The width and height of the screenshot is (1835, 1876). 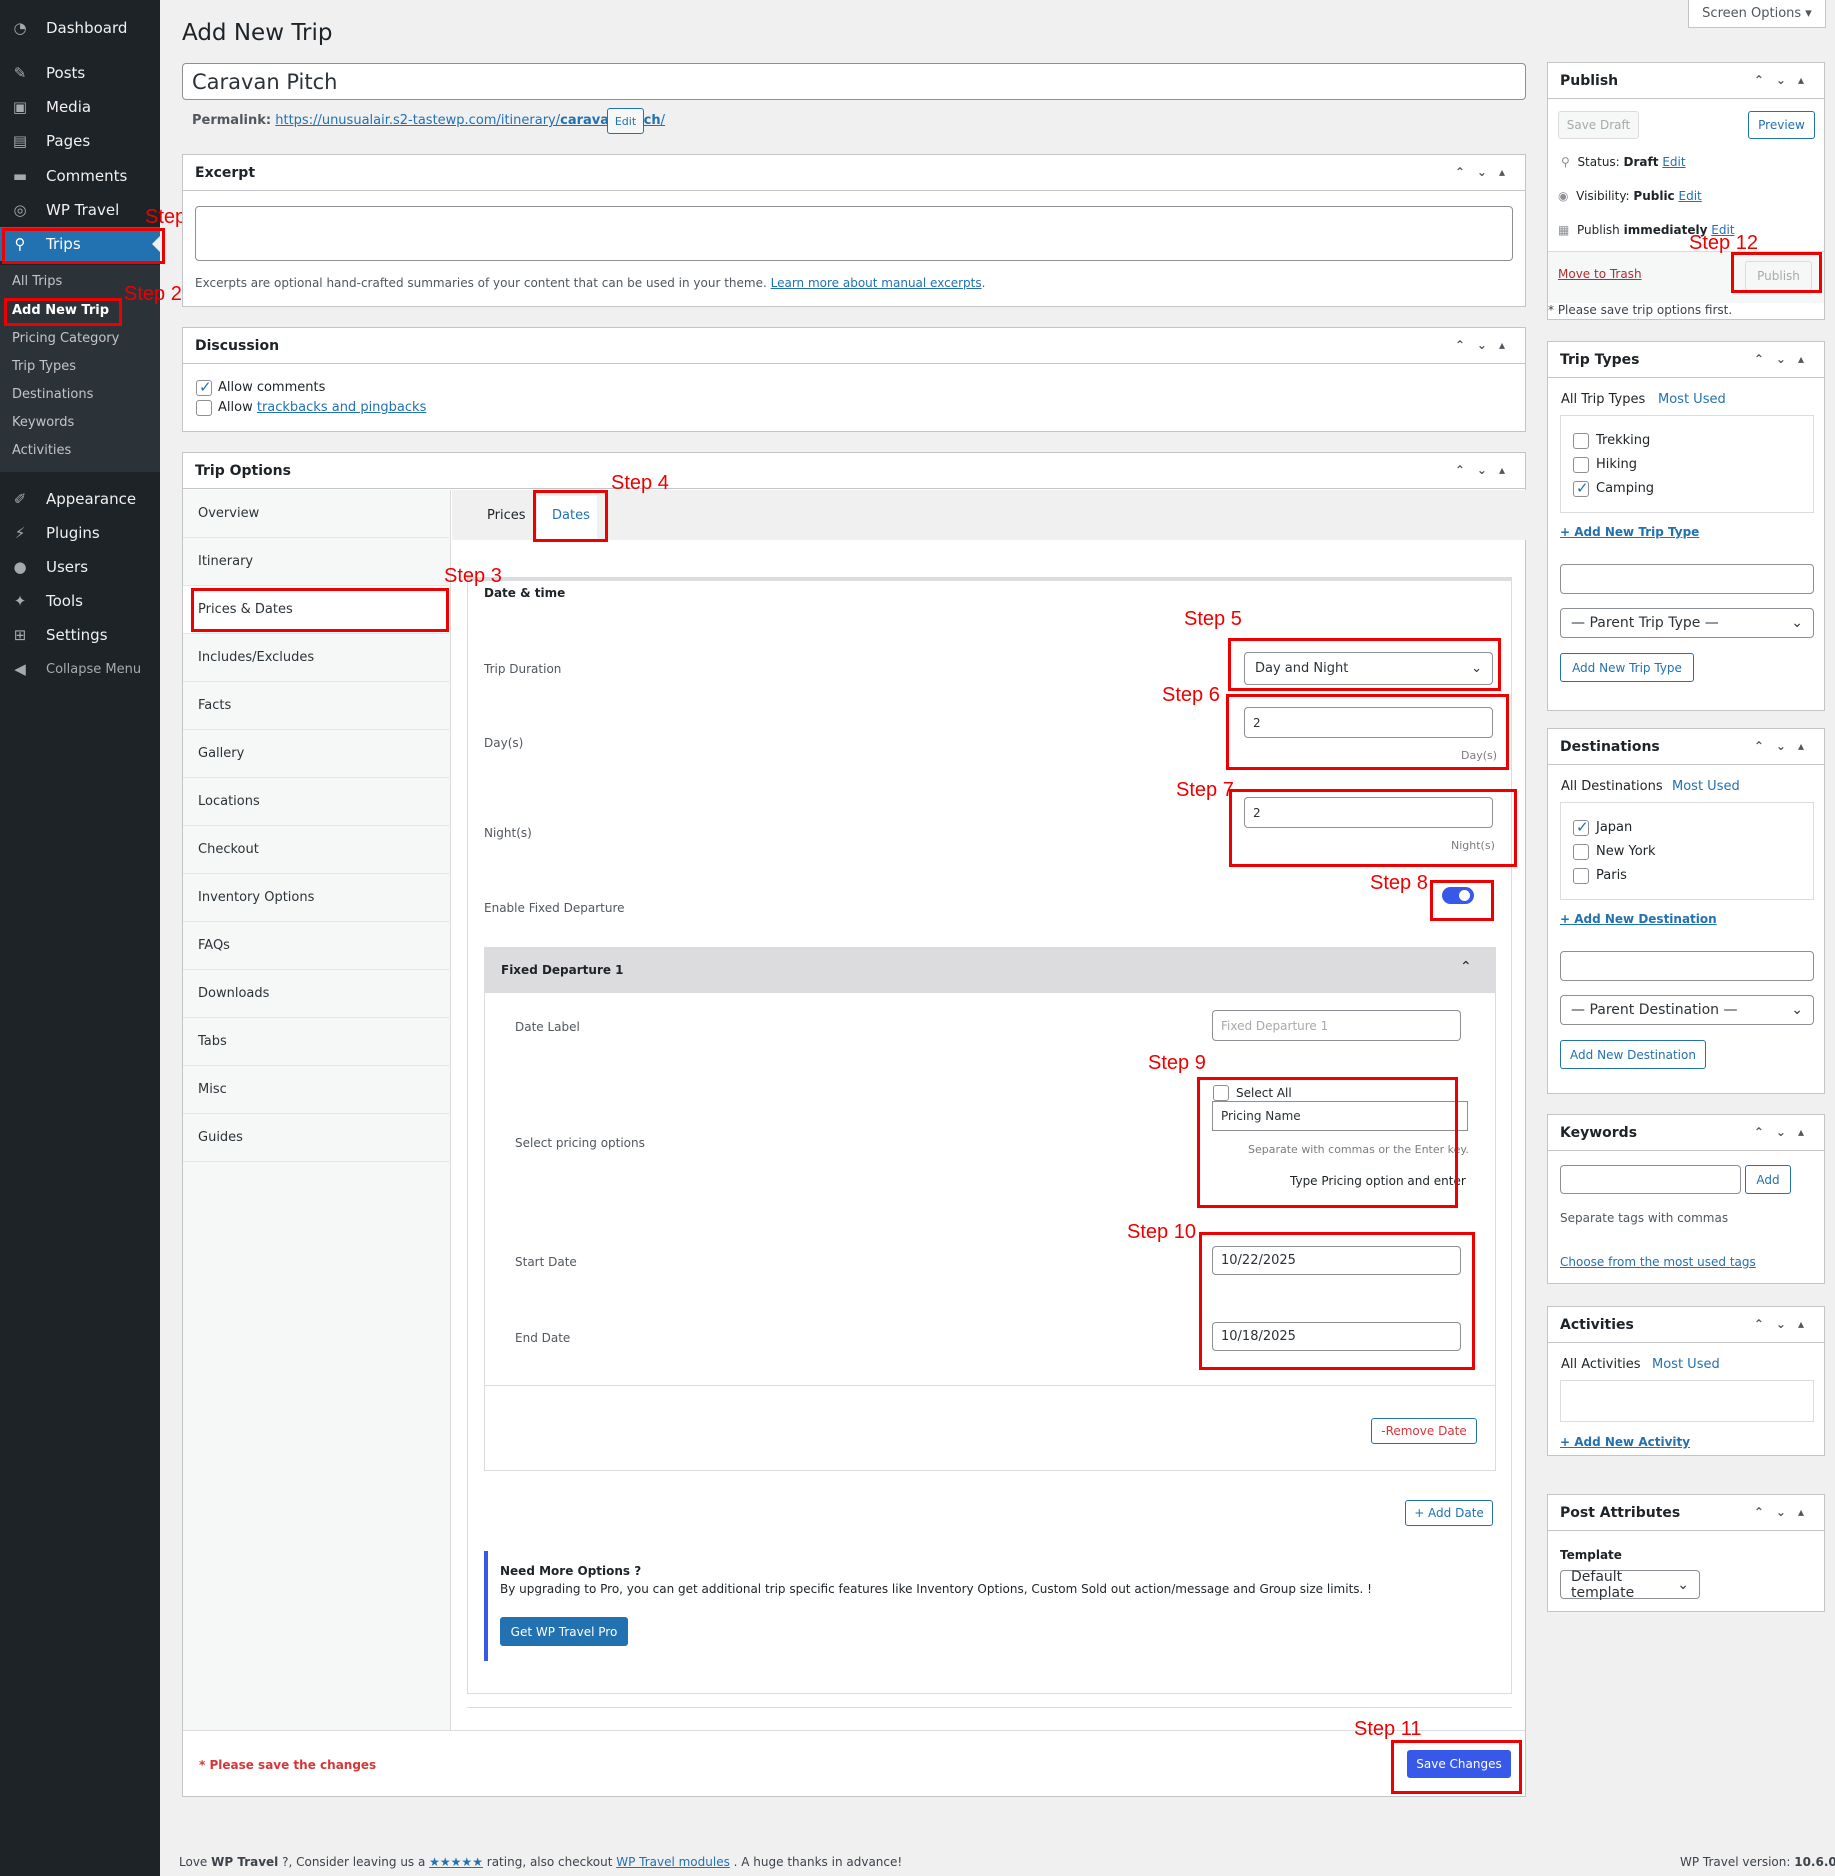 What do you see at coordinates (316, 706) in the screenshot?
I see `nav-facts: Facts` at bounding box center [316, 706].